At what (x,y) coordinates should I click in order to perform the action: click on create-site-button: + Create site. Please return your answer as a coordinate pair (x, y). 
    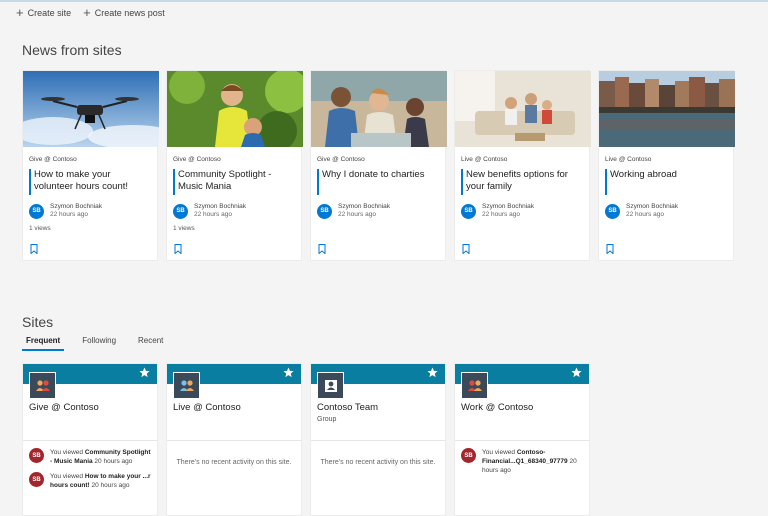
    Looking at the image, I should click on (43, 12).